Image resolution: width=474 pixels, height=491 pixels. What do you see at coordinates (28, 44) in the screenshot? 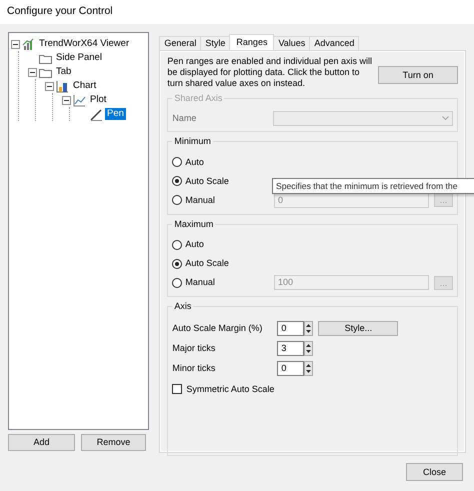
I see `chart-icon` at bounding box center [28, 44].